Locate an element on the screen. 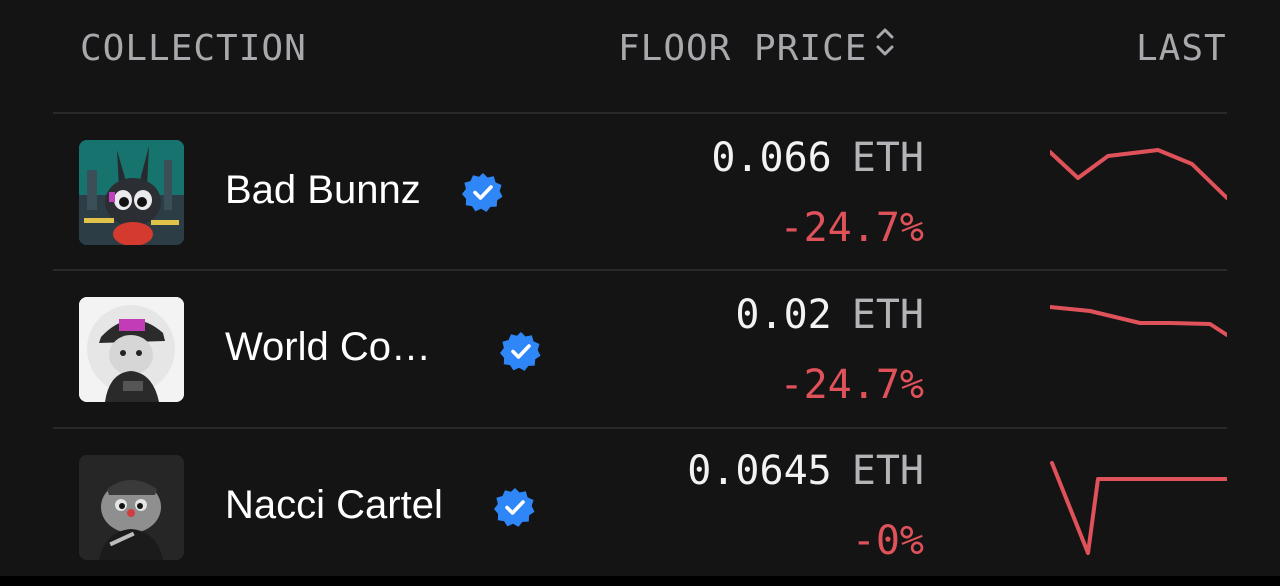 The image size is (1280, 586). collection-name: Nacci Cartel is located at coordinates (334, 505).